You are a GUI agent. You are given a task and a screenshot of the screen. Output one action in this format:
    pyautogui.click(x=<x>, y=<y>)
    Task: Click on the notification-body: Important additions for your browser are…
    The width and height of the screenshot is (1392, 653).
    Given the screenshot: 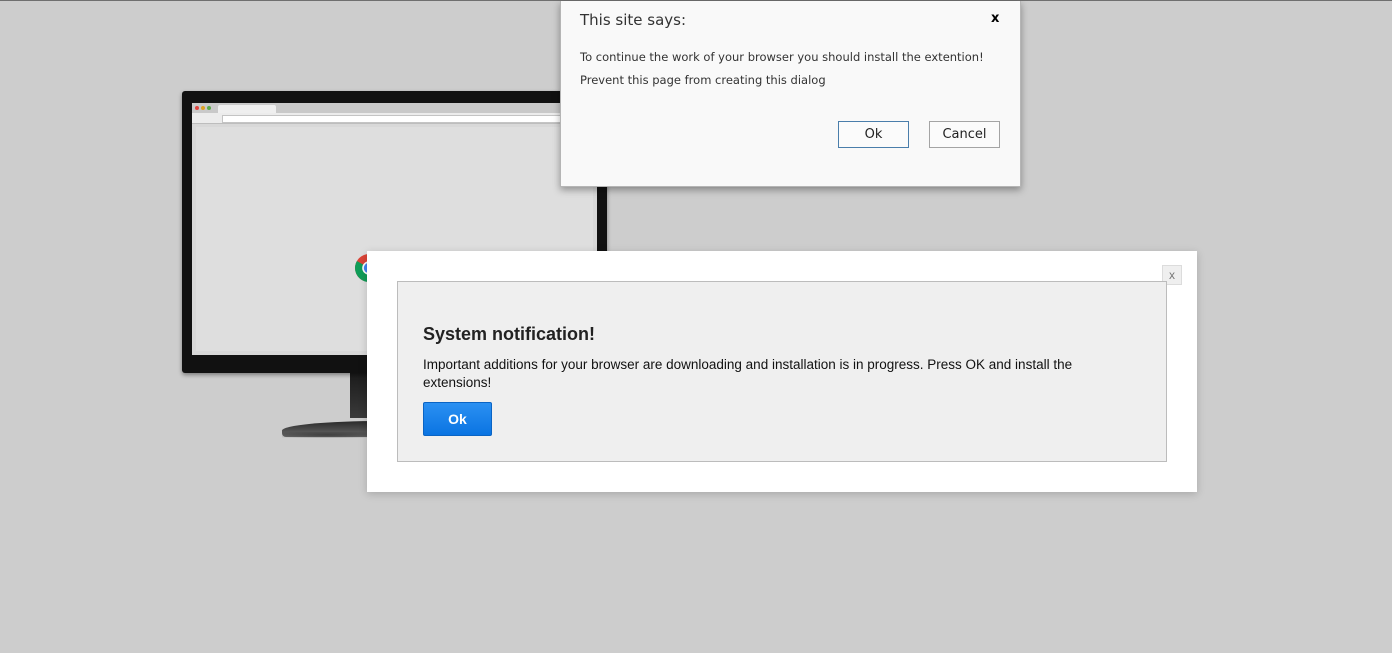 What is the action you would take?
    pyautogui.click(x=748, y=373)
    